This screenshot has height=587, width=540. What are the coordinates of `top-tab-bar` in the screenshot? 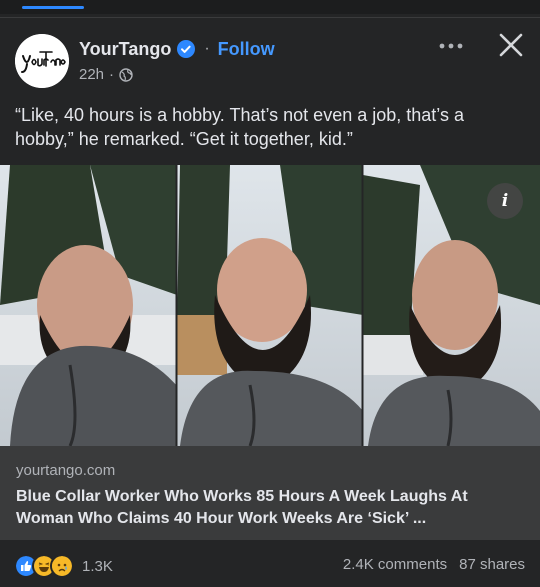 It's located at (270, 7).